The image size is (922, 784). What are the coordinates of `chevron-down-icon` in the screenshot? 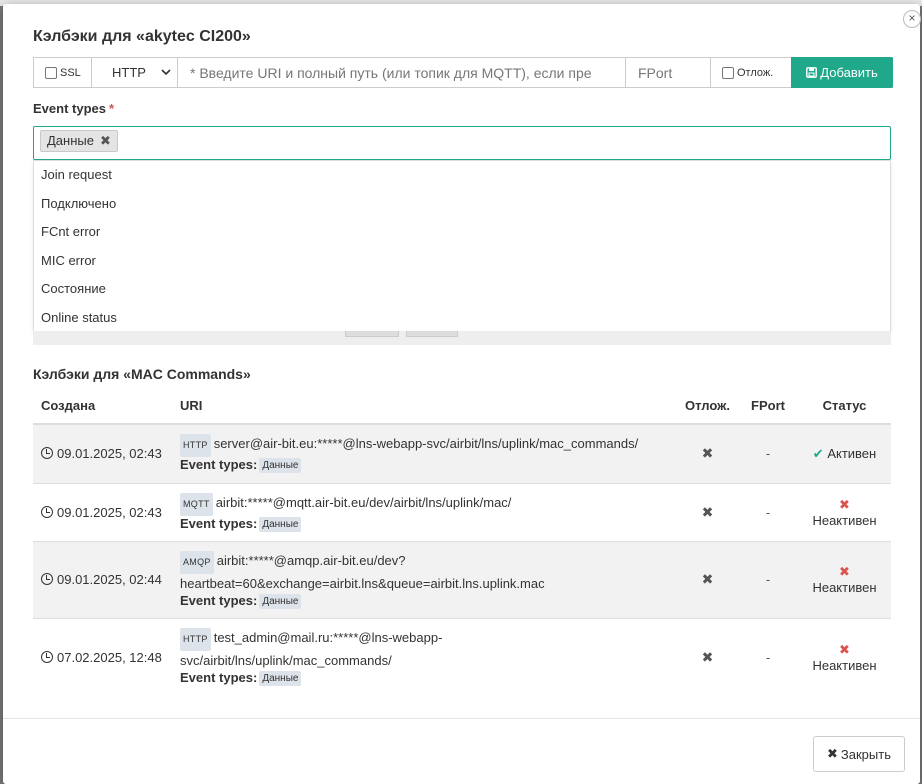 It's located at (166, 72).